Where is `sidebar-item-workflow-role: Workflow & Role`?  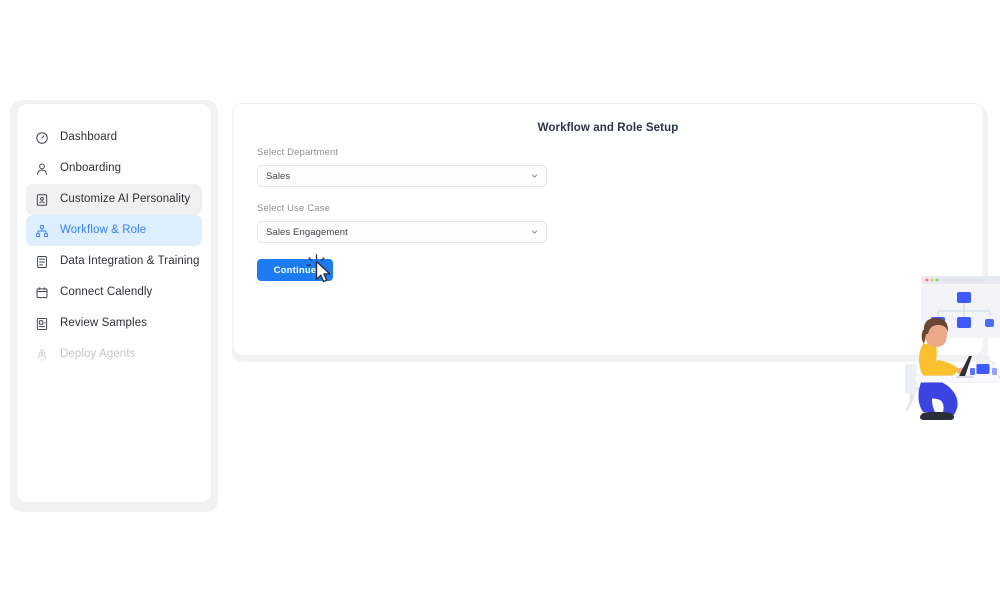
sidebar-item-workflow-role: Workflow & Role is located at coordinates (114, 230).